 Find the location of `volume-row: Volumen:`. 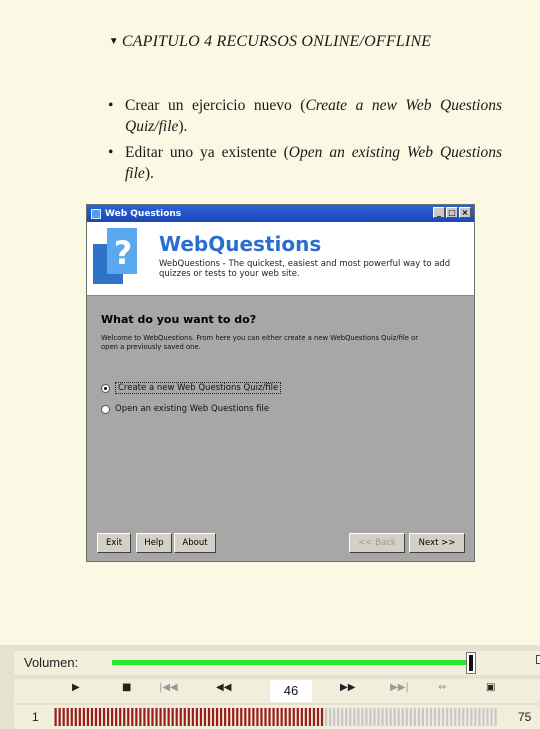

volume-row: Volumen: is located at coordinates (277, 663).